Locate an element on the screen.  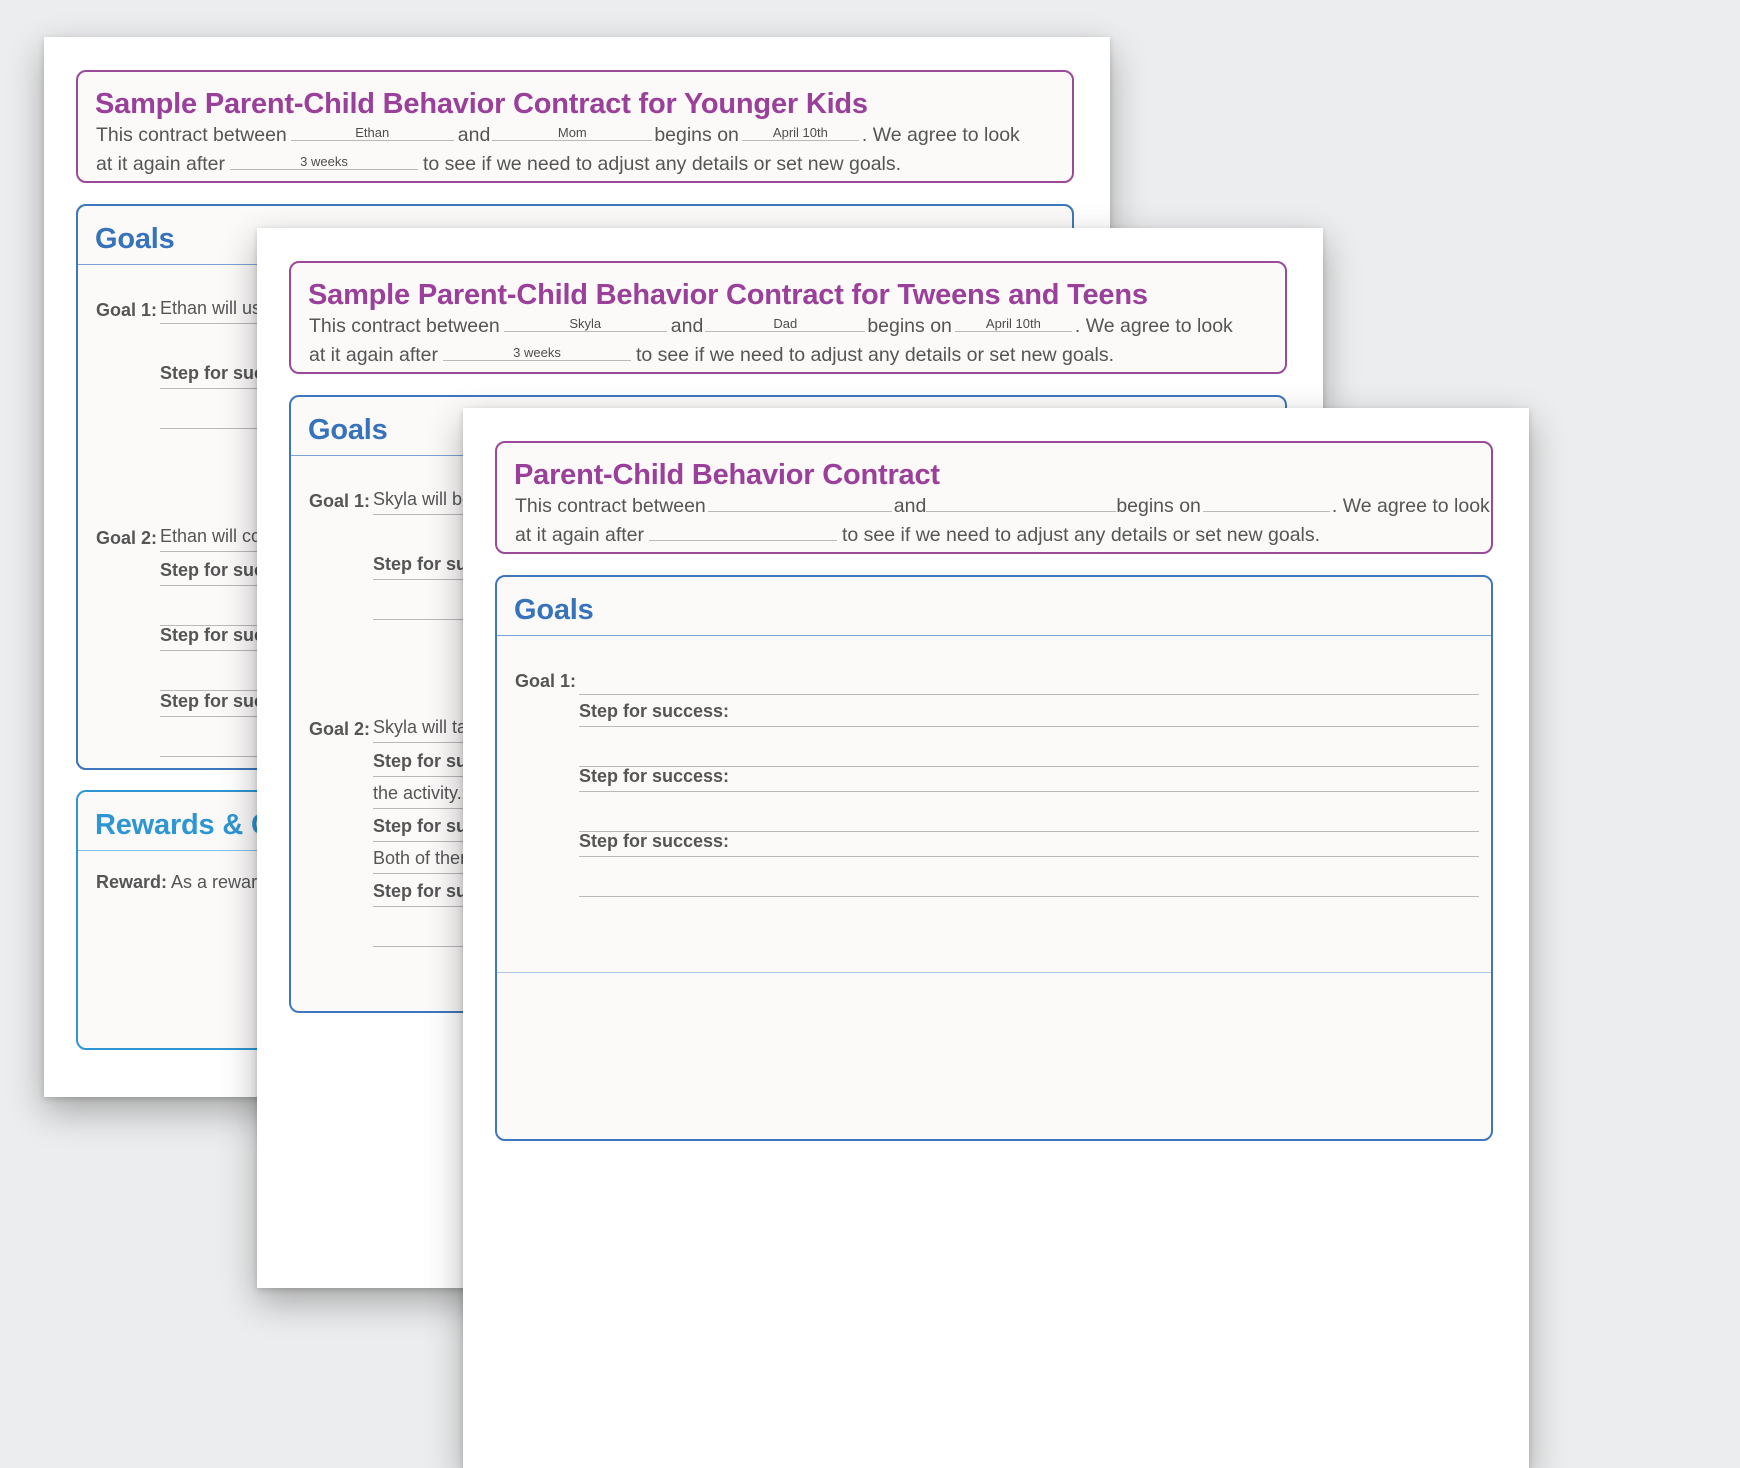
goal1-label-teens: Goal 1: is located at coordinates (340, 501).